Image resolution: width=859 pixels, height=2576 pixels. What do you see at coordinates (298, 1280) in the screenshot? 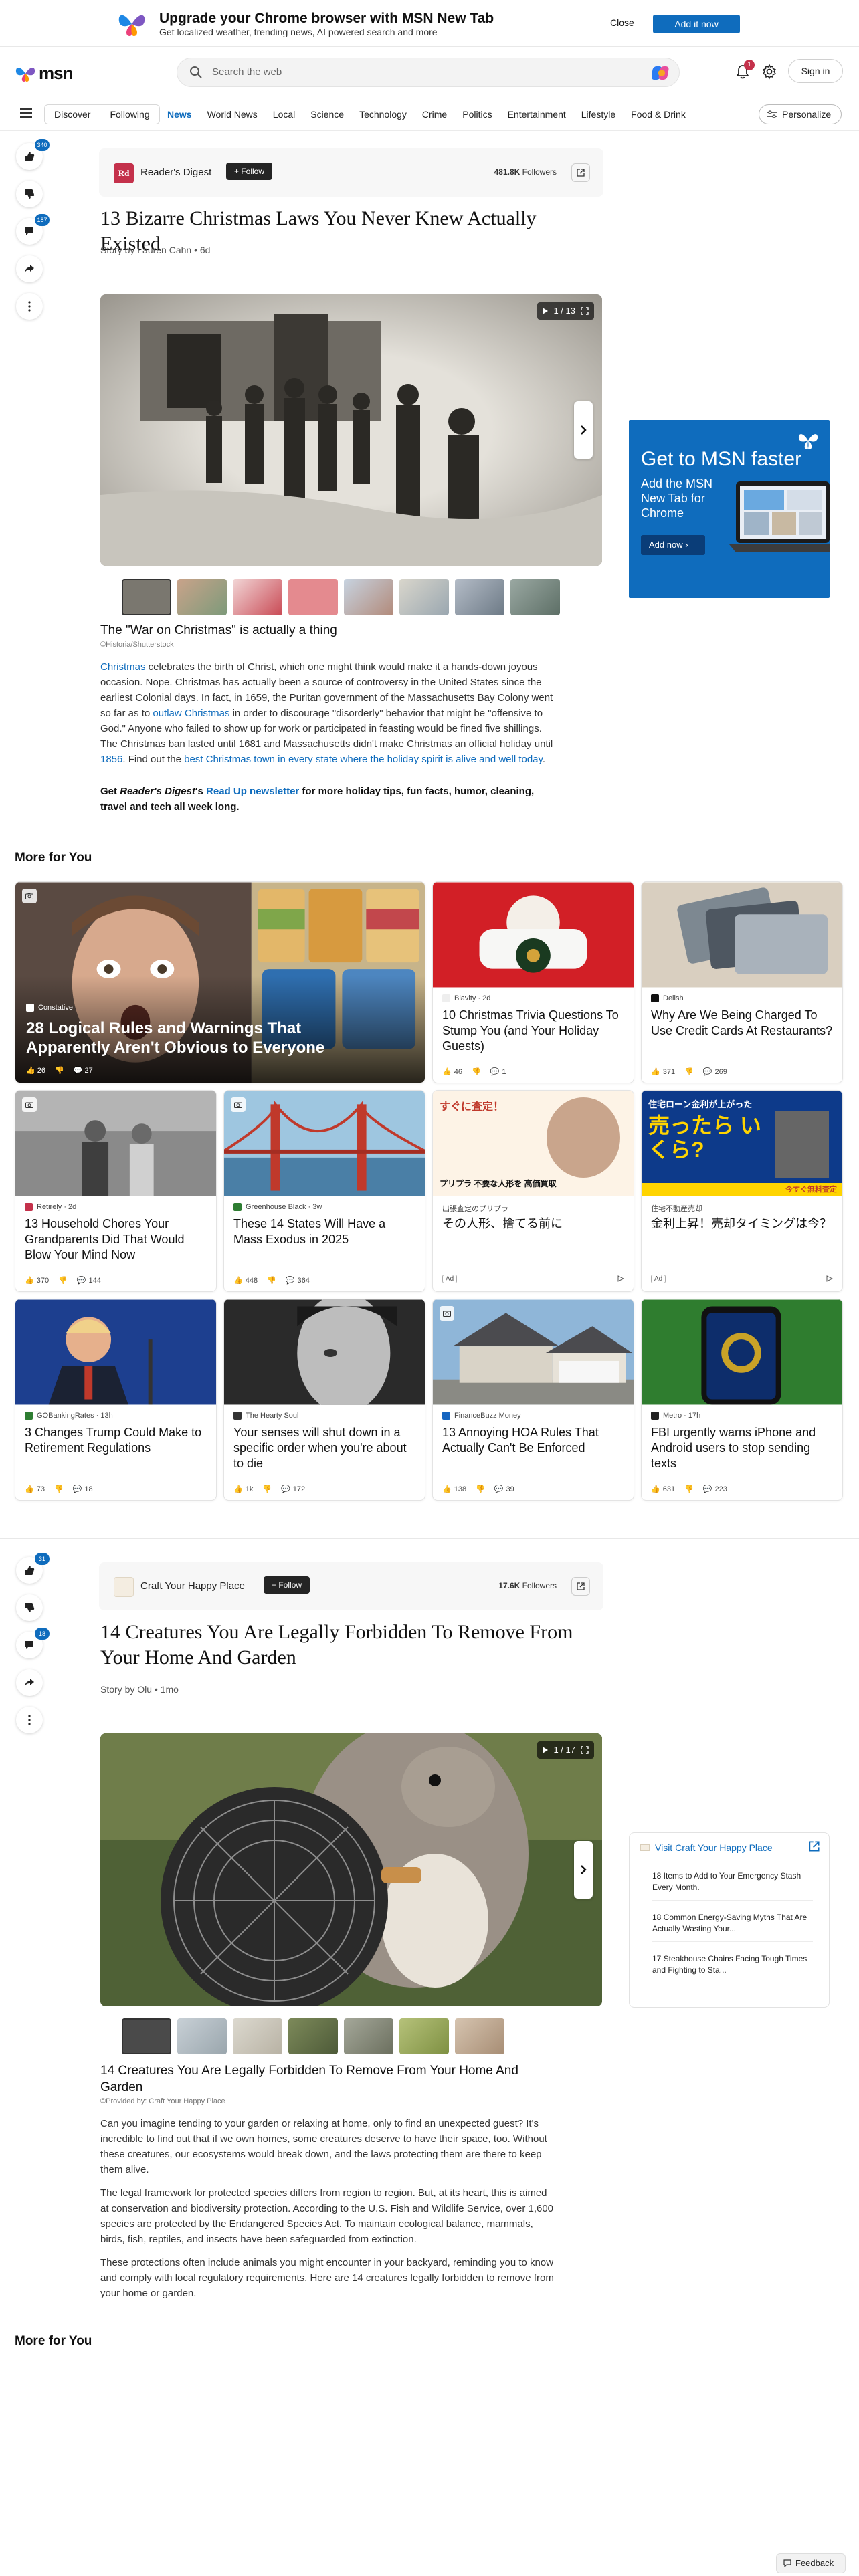
I see `card-comments: 💬 364` at bounding box center [298, 1280].